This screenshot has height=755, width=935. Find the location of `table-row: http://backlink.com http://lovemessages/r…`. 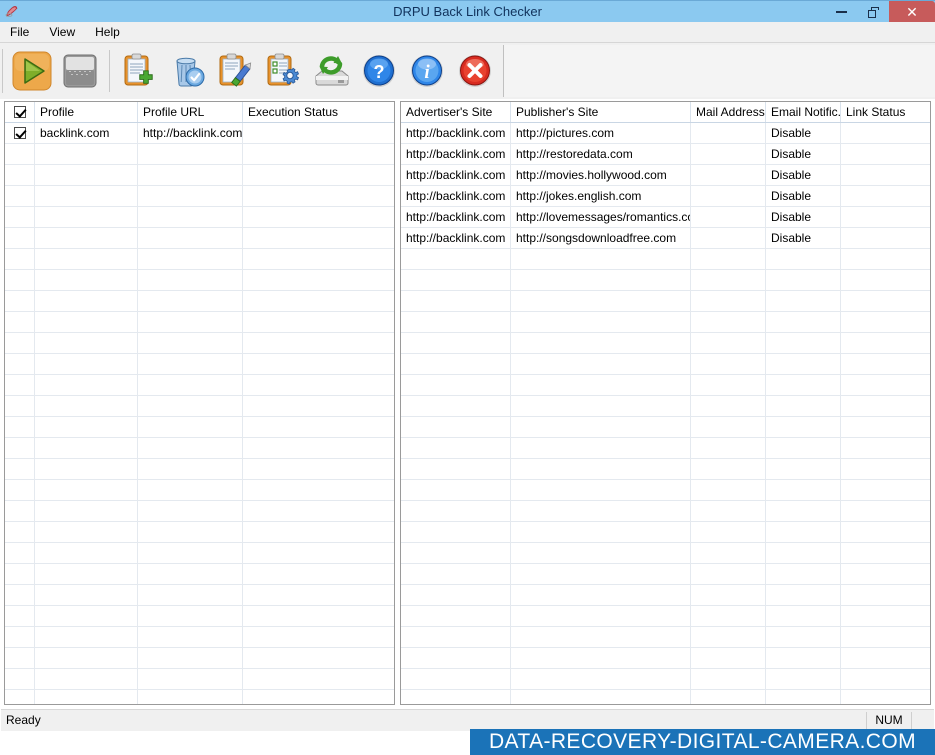

table-row: http://backlink.com http://lovemessages/r… is located at coordinates (665, 217).